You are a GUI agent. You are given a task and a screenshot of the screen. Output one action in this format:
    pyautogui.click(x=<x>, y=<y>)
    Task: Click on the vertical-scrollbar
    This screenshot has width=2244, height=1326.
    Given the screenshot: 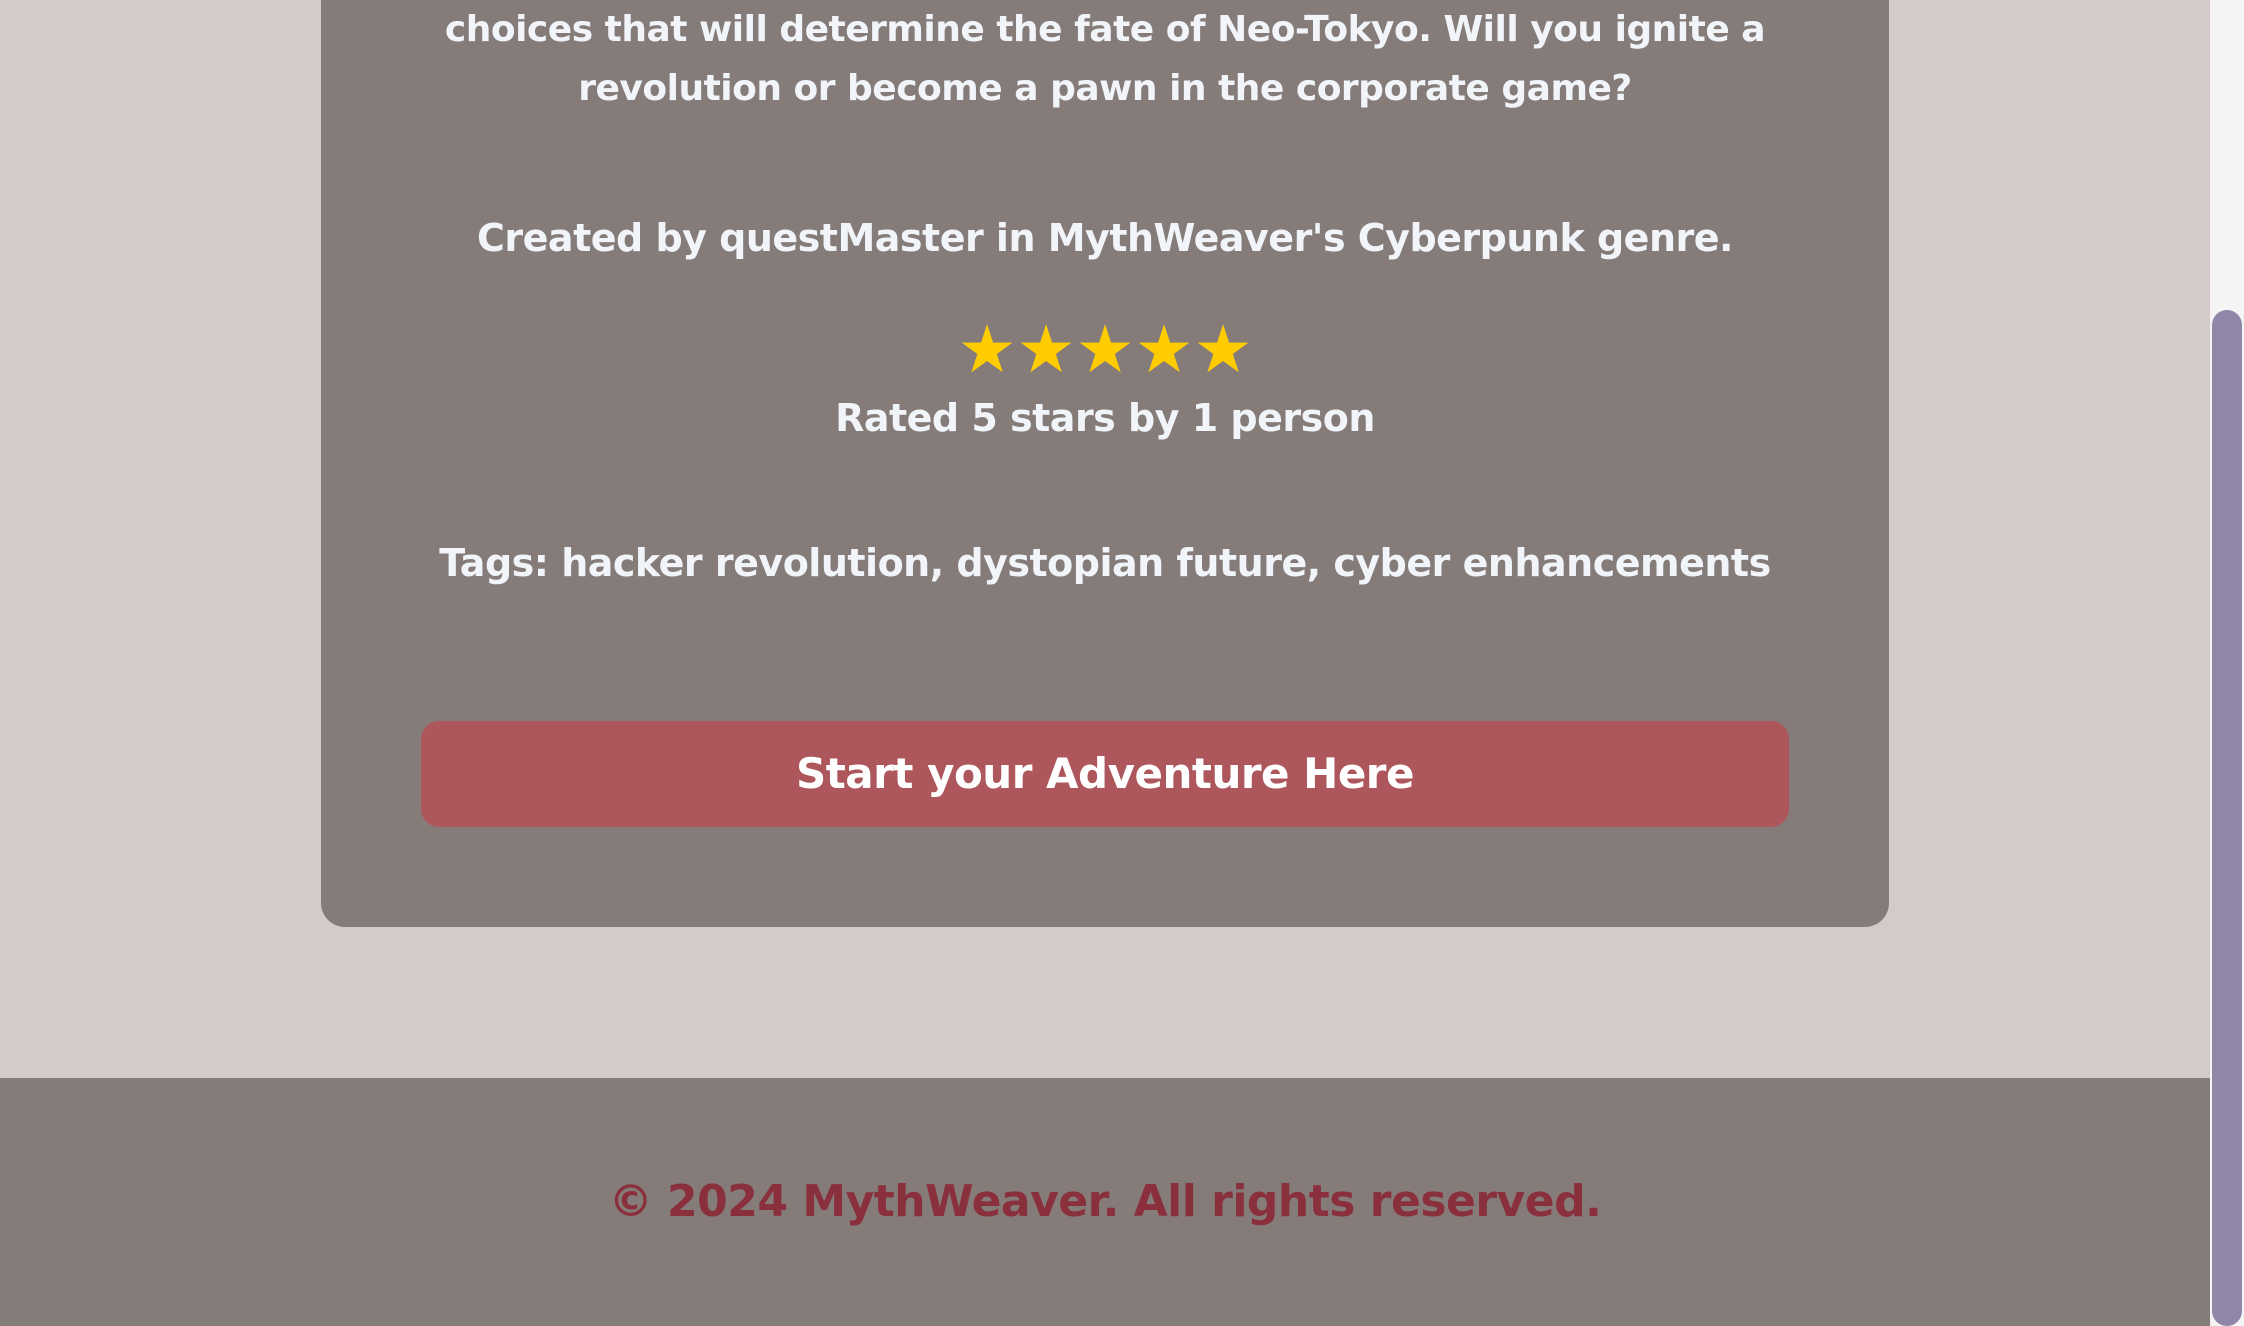 What is the action you would take?
    pyautogui.click(x=2227, y=663)
    